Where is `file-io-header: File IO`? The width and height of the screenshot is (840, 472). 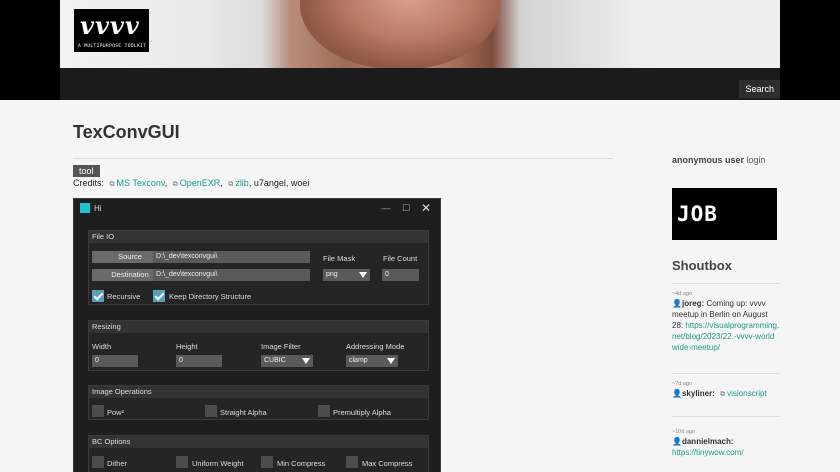
file-io-header: File IO is located at coordinates (258, 237).